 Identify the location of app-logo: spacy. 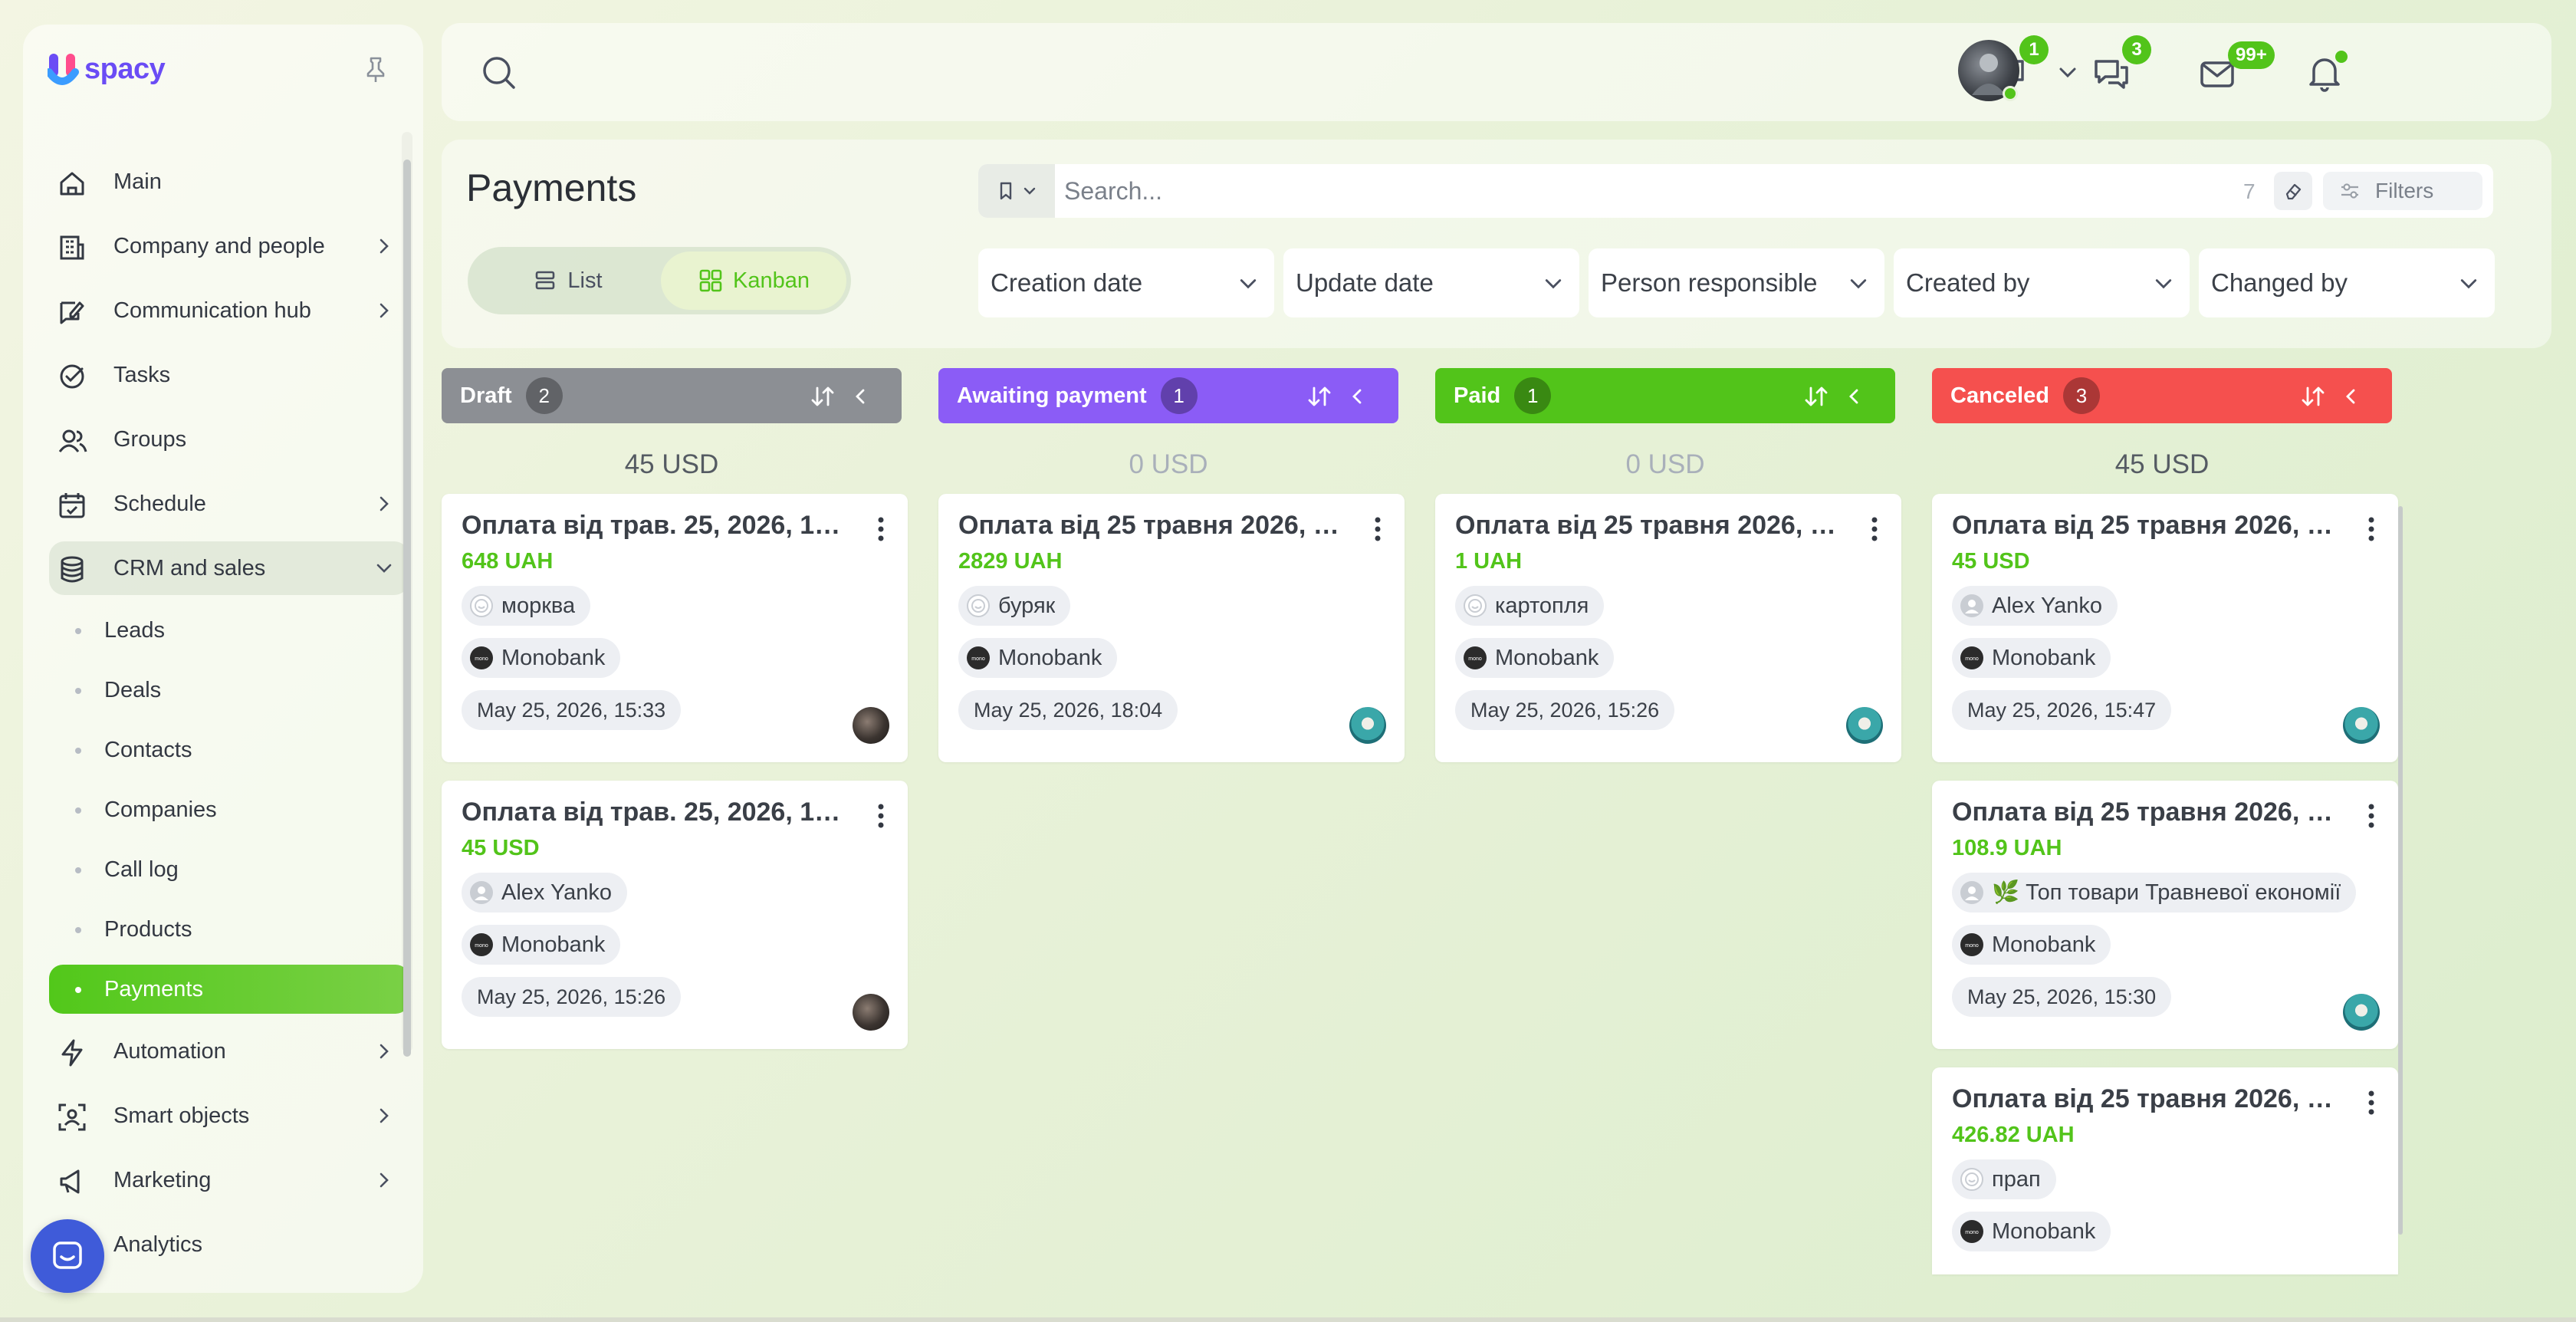
(107, 69).